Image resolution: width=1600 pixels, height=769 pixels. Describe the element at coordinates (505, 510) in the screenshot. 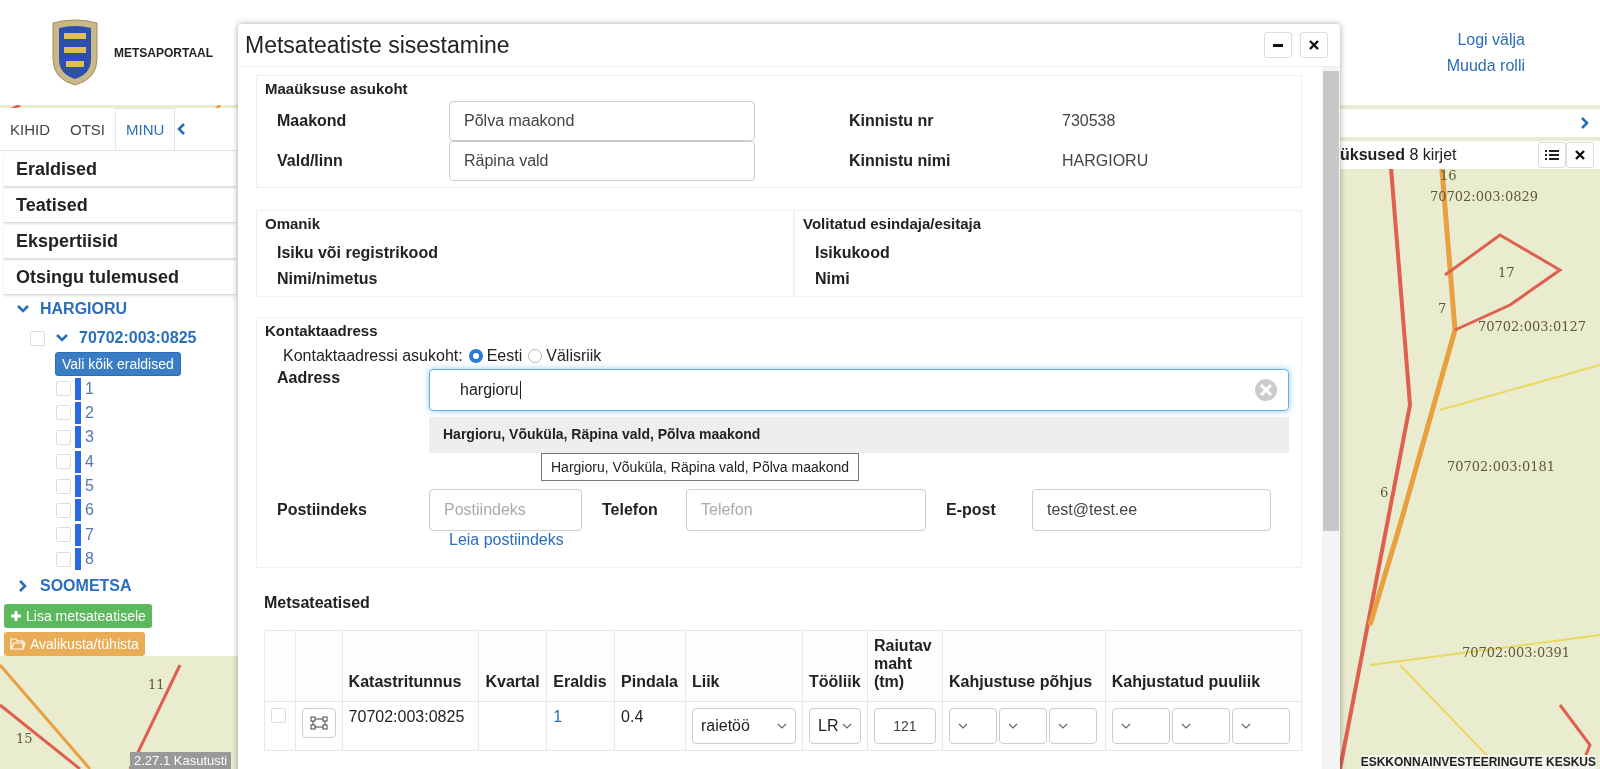

I see `input-field: Postiindeks` at that location.